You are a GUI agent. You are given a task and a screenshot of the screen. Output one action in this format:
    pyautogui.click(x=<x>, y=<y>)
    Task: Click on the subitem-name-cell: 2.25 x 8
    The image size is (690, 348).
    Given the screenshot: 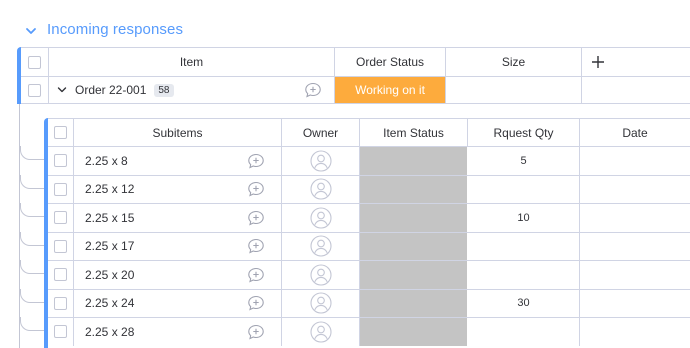 What is the action you would take?
    pyautogui.click(x=152, y=161)
    